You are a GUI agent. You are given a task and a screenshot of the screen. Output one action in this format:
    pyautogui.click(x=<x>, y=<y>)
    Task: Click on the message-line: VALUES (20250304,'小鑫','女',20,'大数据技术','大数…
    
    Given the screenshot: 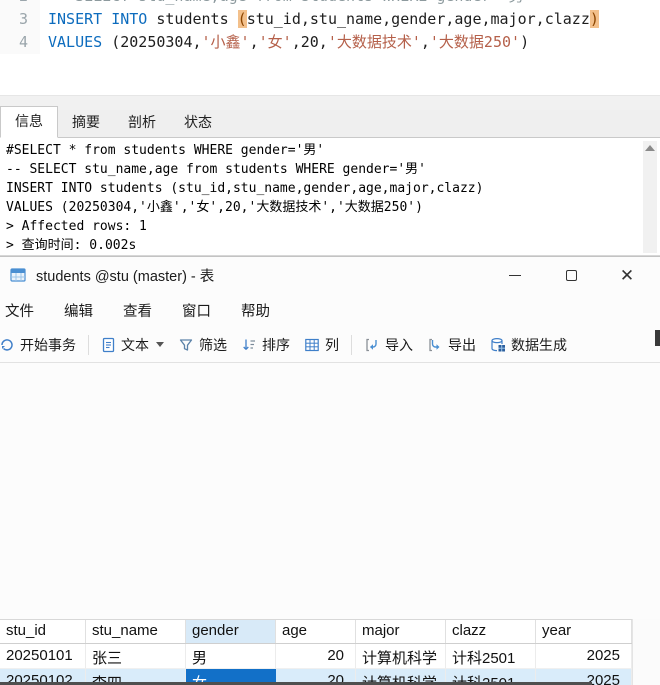 What is the action you would take?
    pyautogui.click(x=214, y=207)
    